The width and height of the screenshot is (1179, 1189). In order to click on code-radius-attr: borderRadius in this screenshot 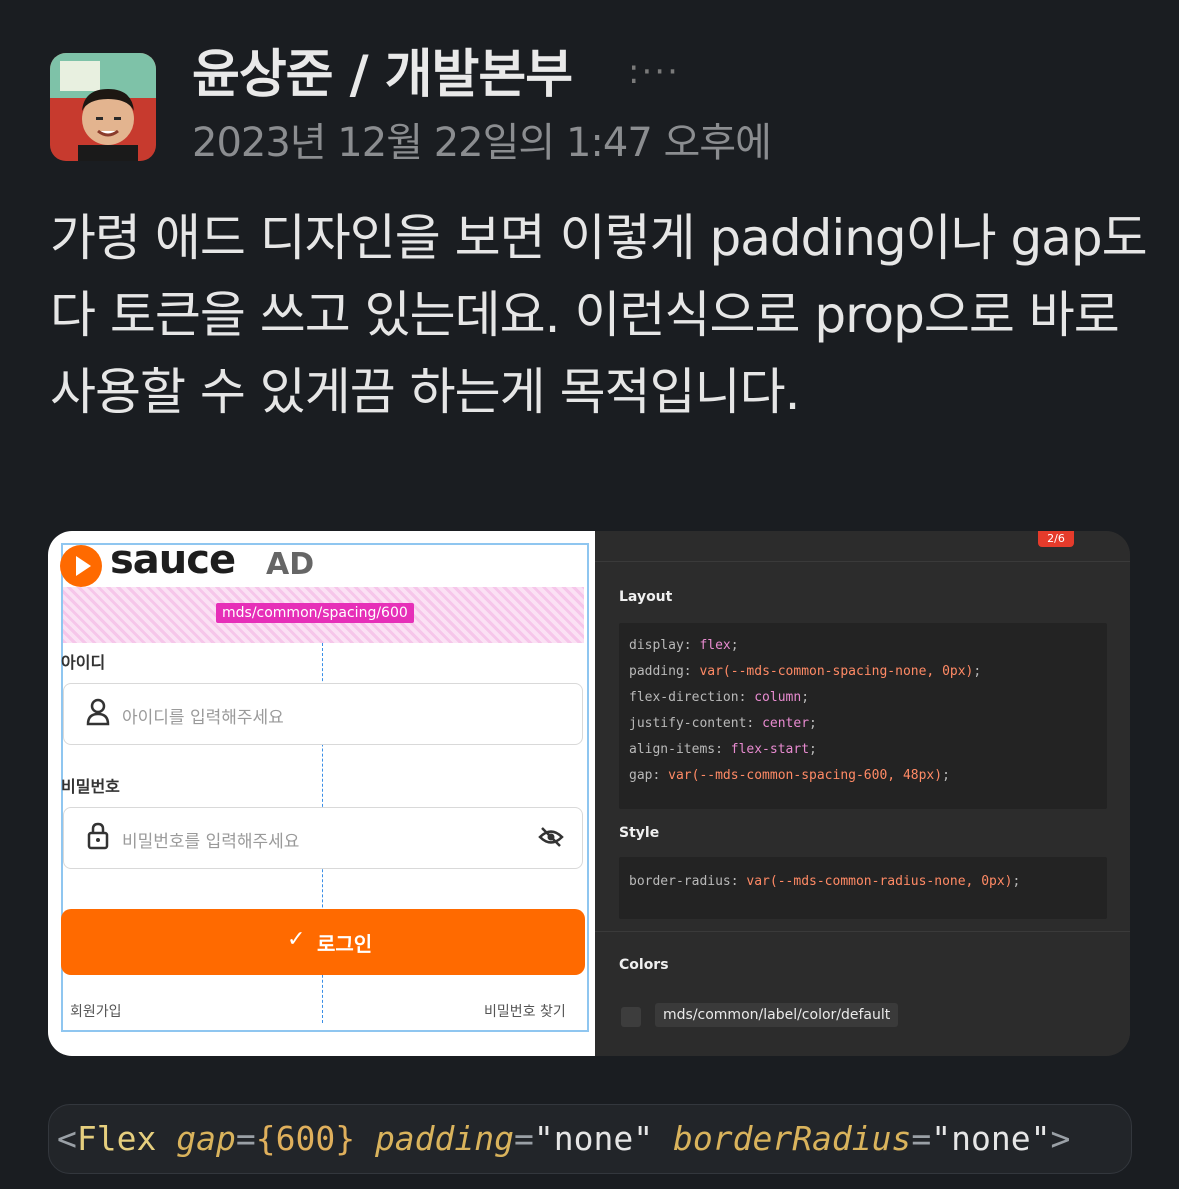, I will do `click(792, 1138)`.